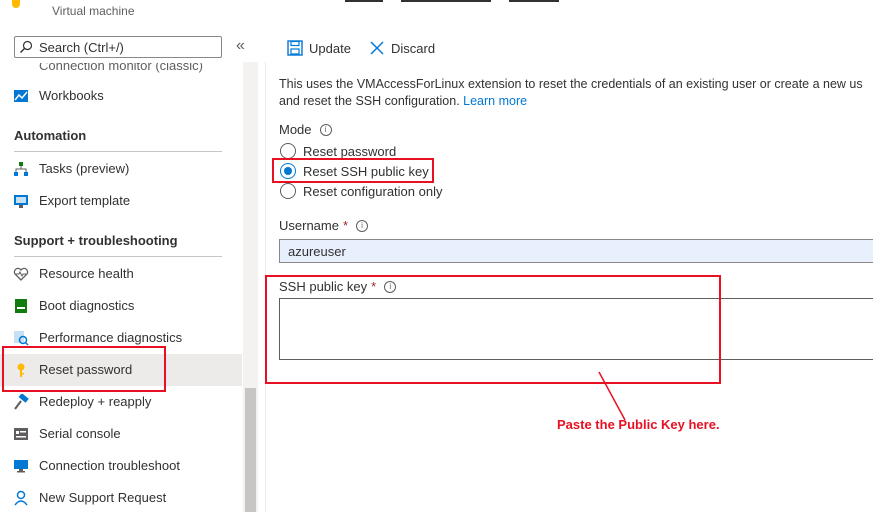  I want to click on section-automation: Automation, so click(50, 135).